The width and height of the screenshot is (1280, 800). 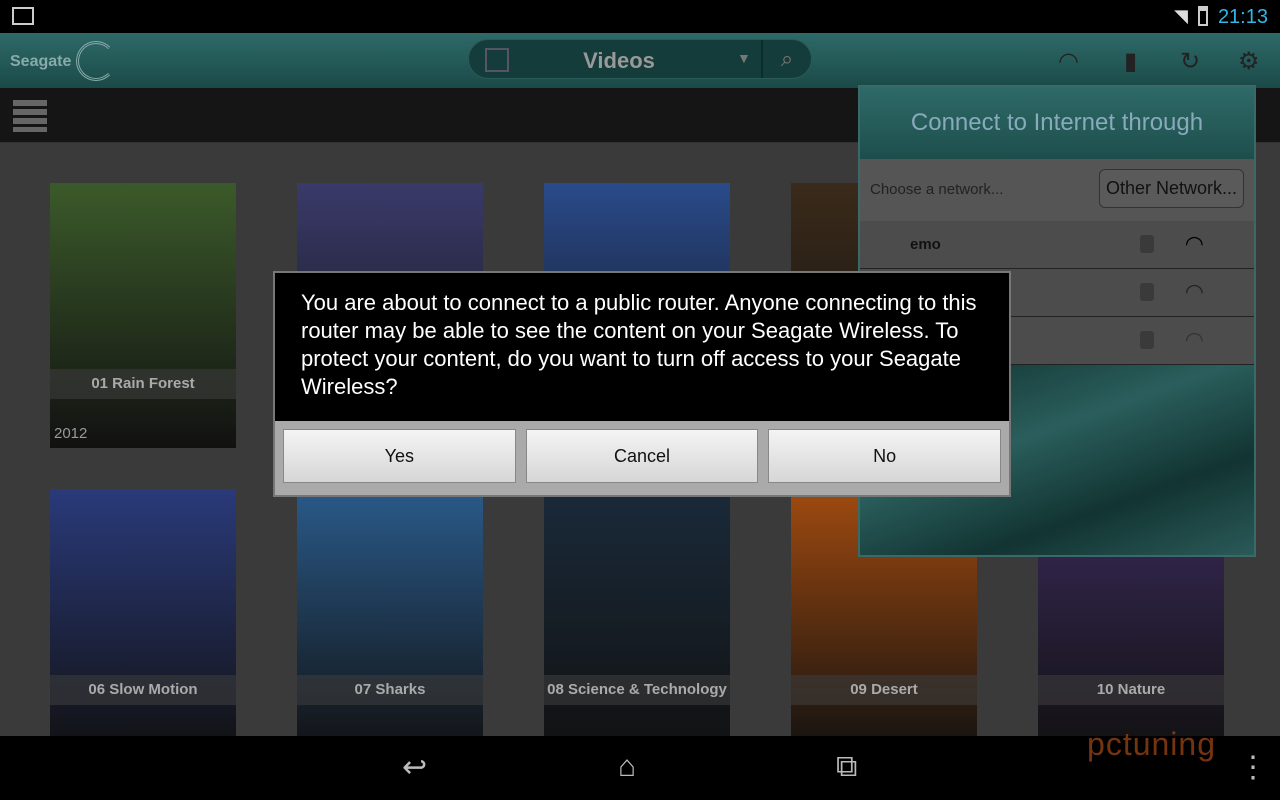 What do you see at coordinates (846, 767) in the screenshot?
I see `recent-apps-icon: ⧉` at bounding box center [846, 767].